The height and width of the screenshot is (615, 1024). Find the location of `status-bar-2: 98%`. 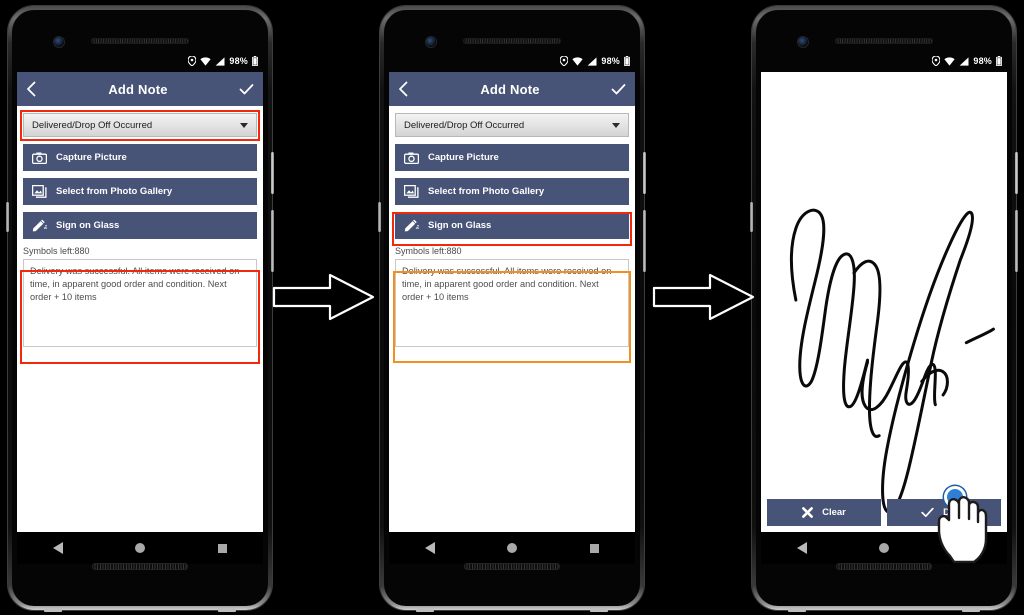

status-bar-2: 98% is located at coordinates (595, 61).